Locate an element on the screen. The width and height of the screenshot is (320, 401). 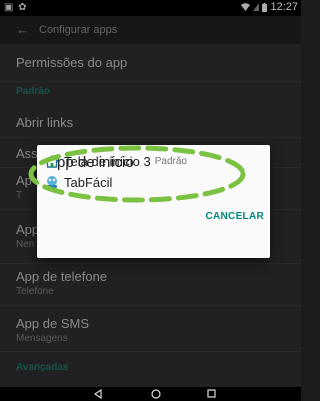
home-nav-icon is located at coordinates (156, 394).